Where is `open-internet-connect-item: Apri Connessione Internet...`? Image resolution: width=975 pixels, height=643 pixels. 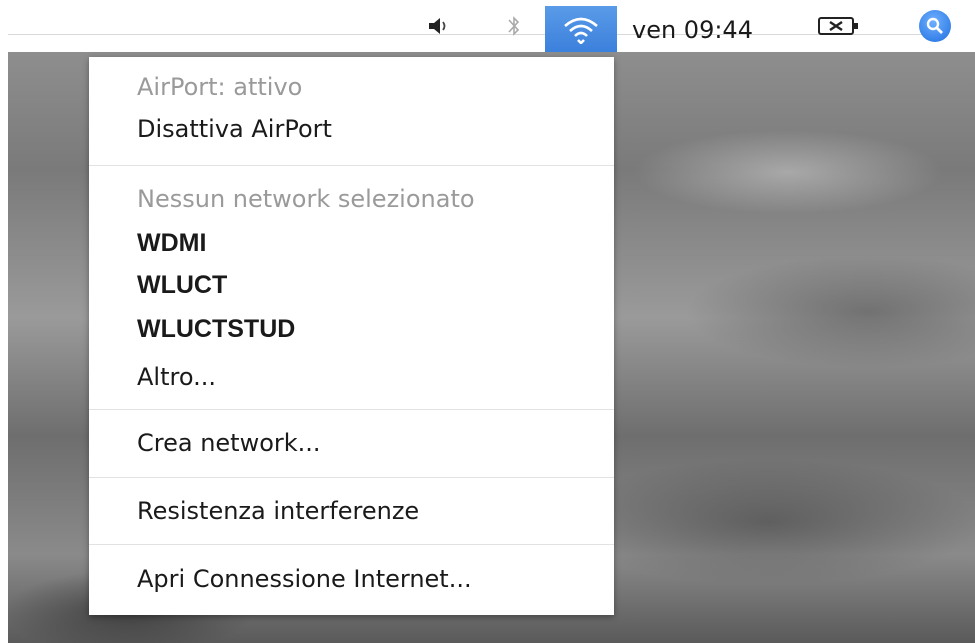 open-internet-connect-item: Apri Connessione Internet... is located at coordinates (304, 579).